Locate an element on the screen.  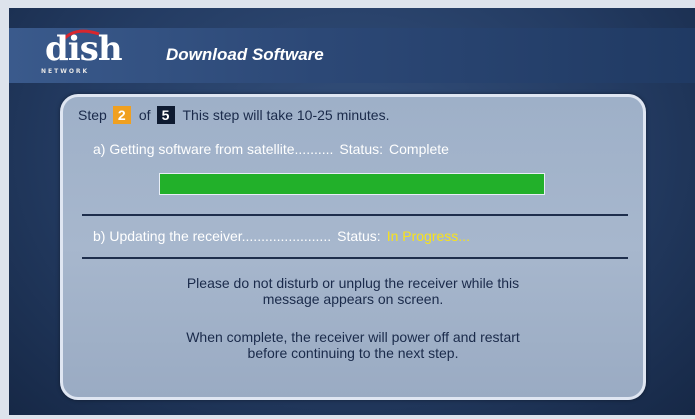
divider-top is located at coordinates (355, 215).